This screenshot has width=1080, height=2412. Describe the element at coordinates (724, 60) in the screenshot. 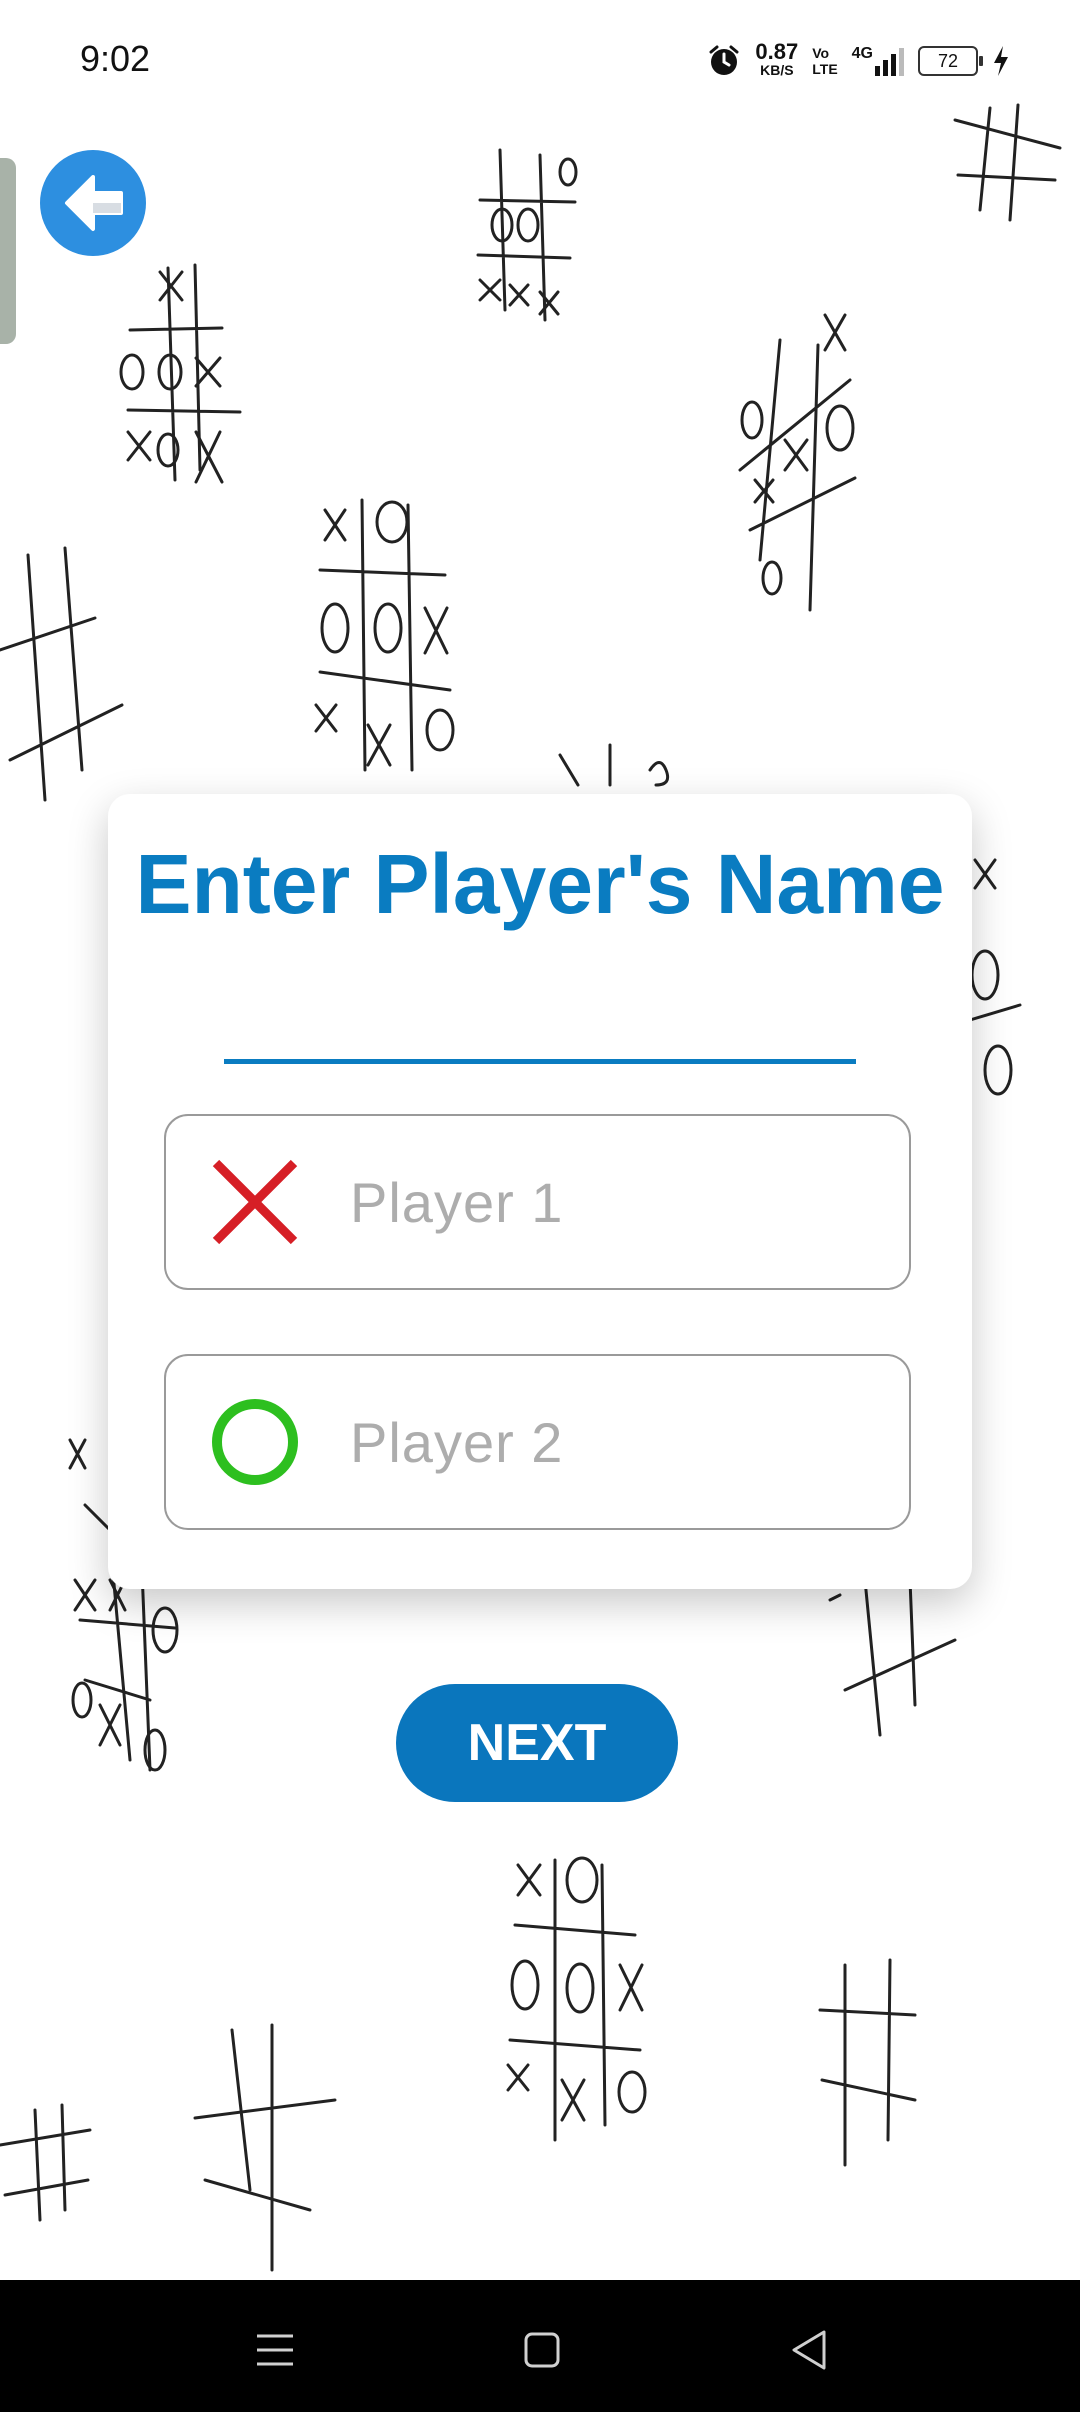

I see `alarm-icon` at that location.